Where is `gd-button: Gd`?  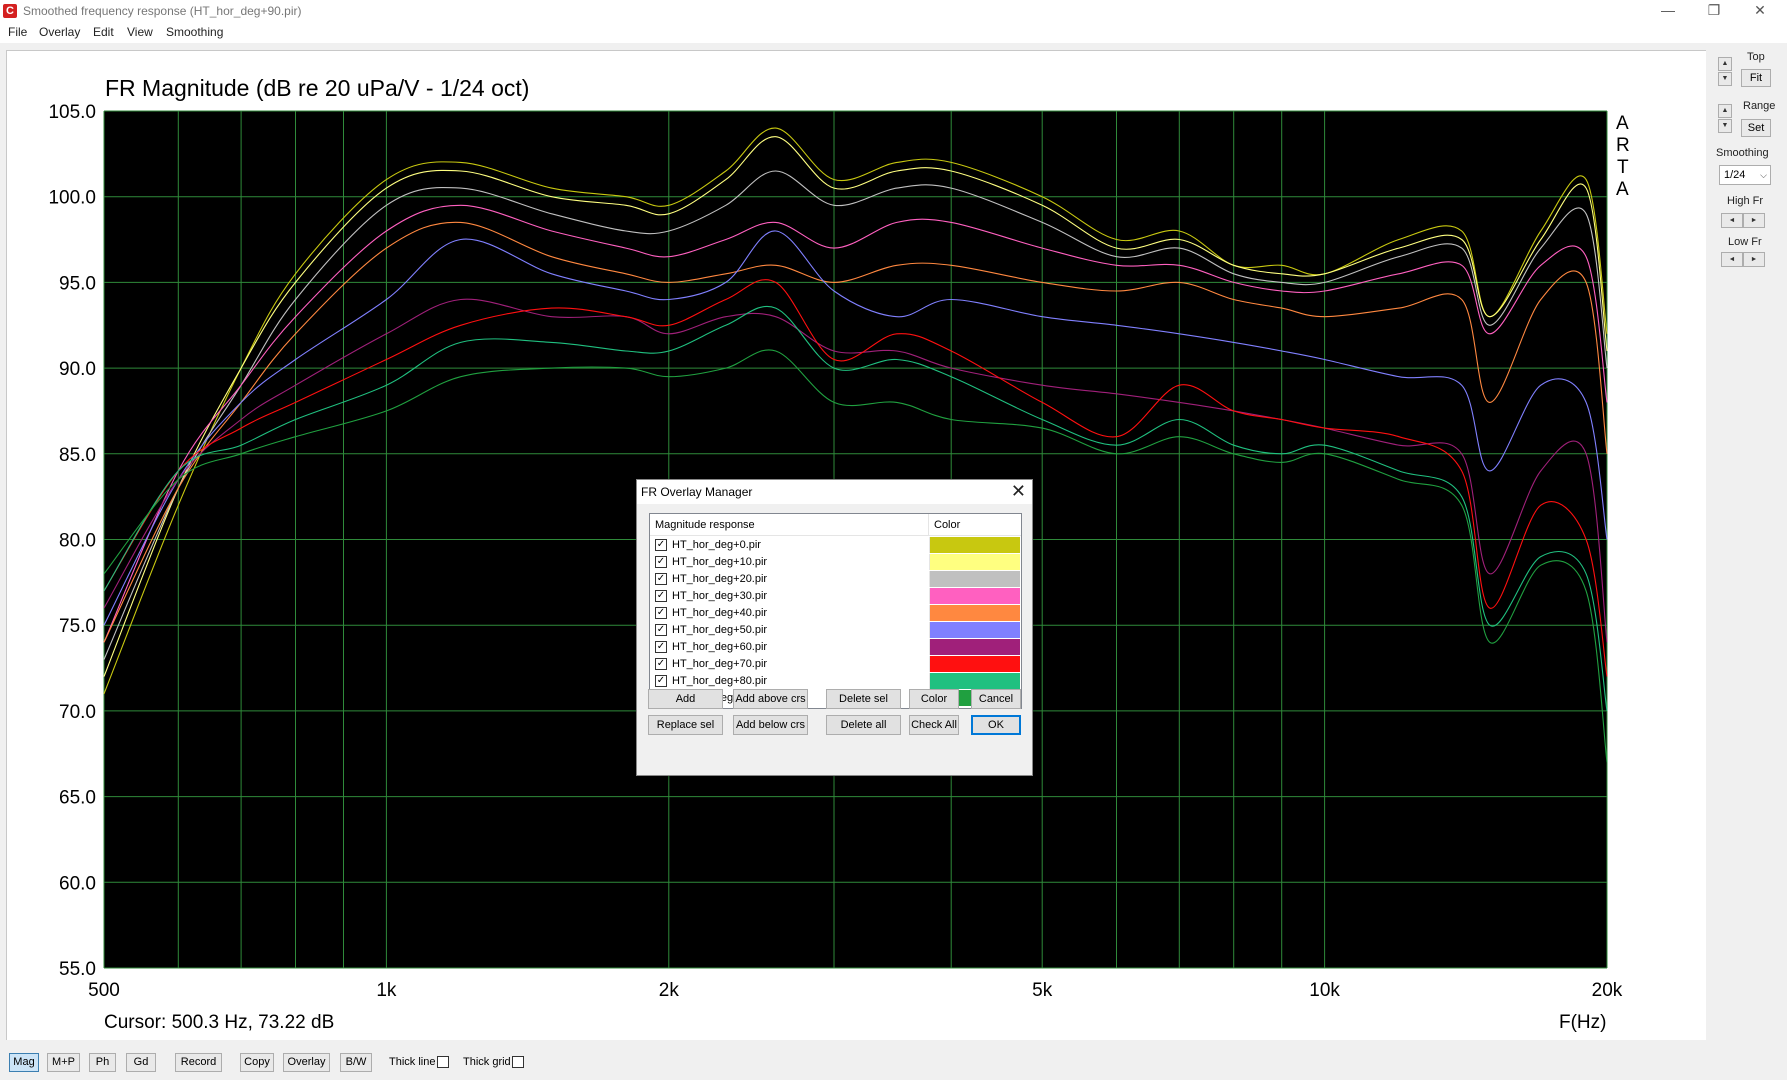 gd-button: Gd is located at coordinates (141, 1062).